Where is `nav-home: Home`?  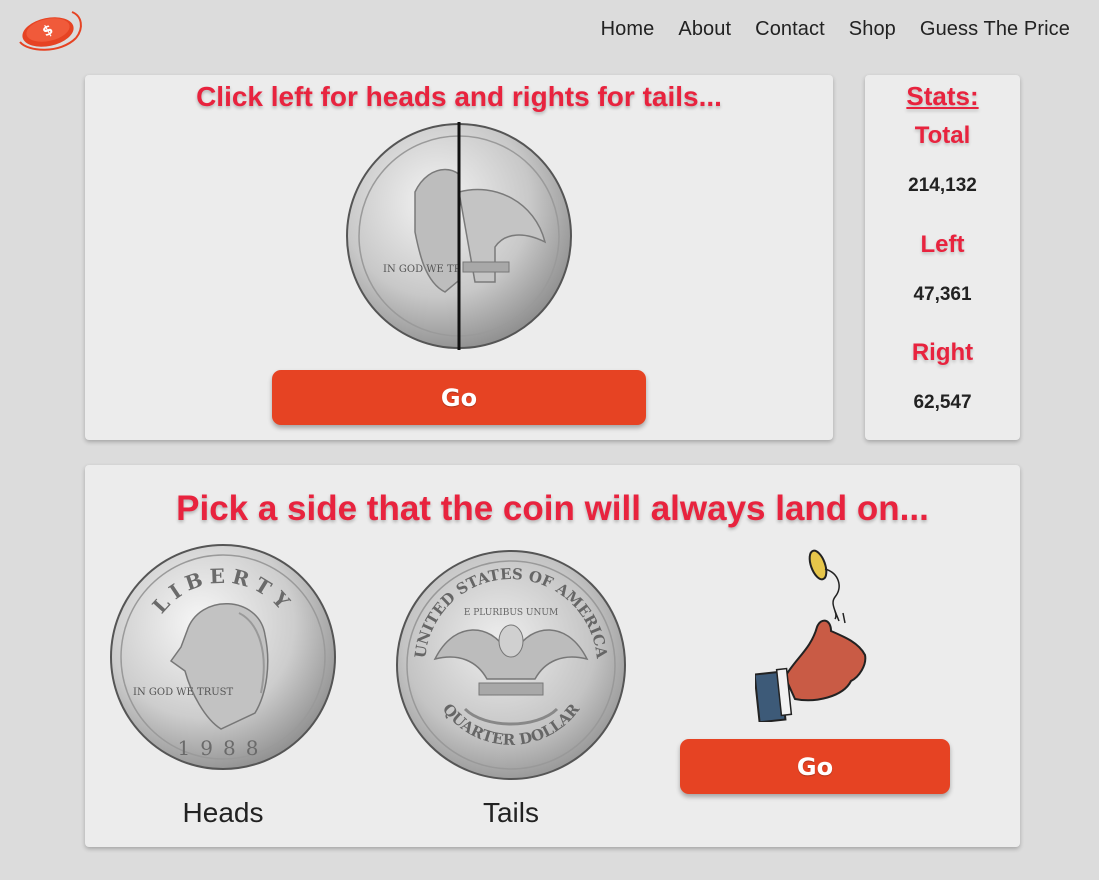 nav-home: Home is located at coordinates (628, 29).